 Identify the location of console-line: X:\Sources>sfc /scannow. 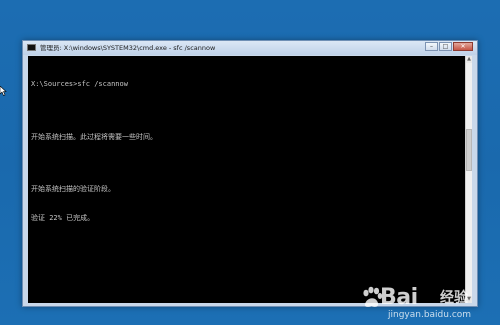
(79, 84).